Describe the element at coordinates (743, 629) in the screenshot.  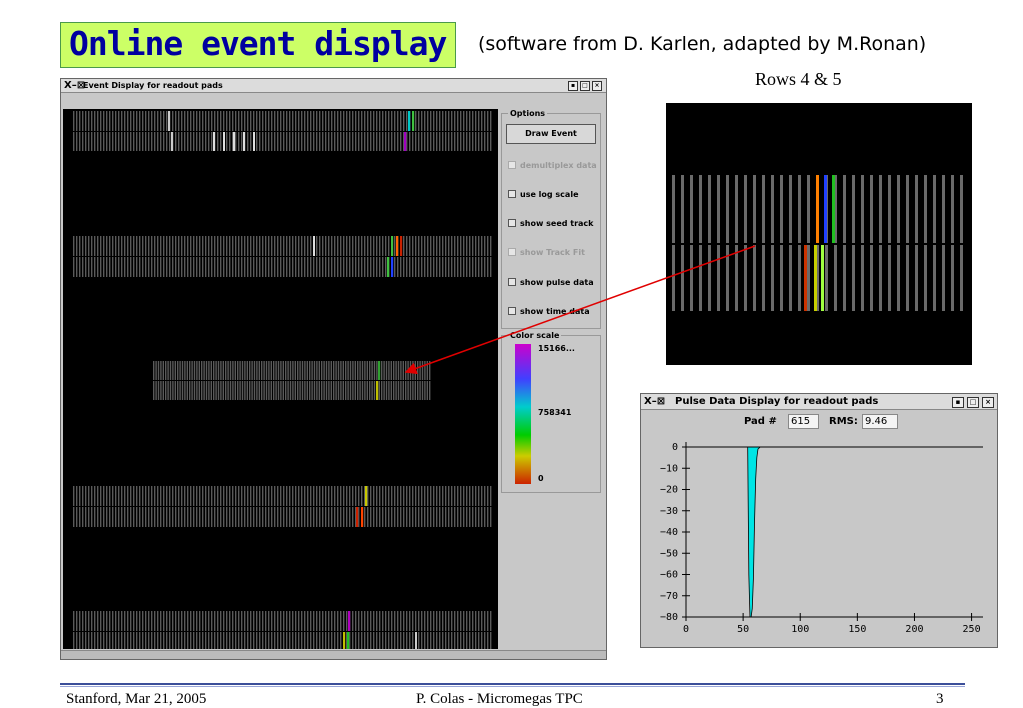
I see `x-tick-label: 50` at that location.